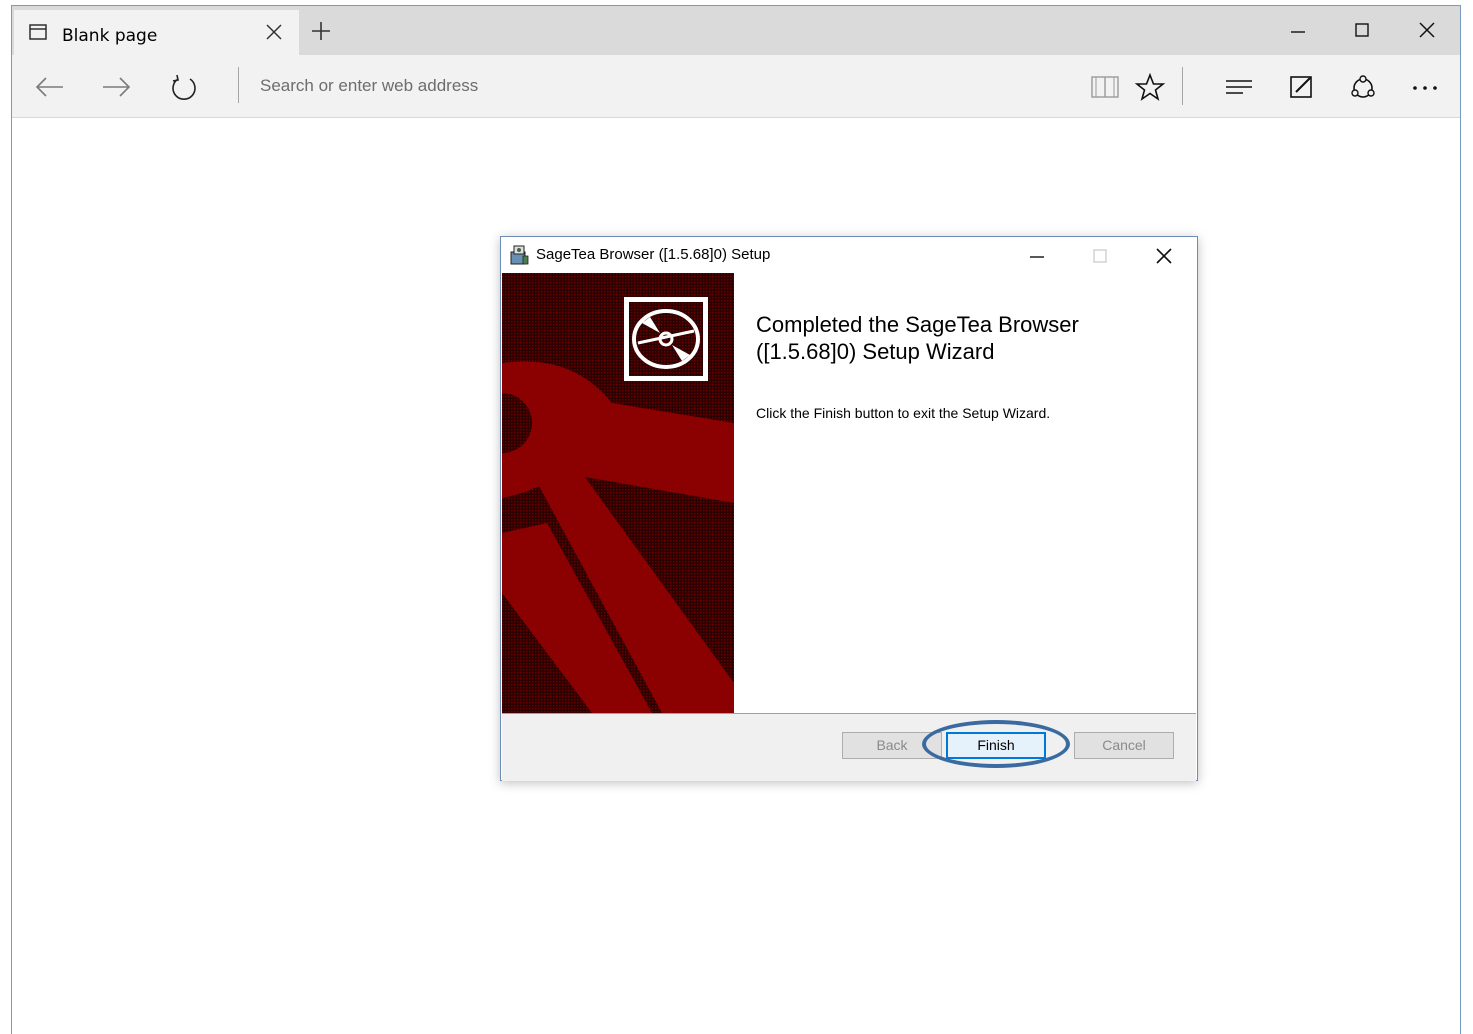 The height and width of the screenshot is (1034, 1473). I want to click on reading-view-icon, so click(1105, 87).